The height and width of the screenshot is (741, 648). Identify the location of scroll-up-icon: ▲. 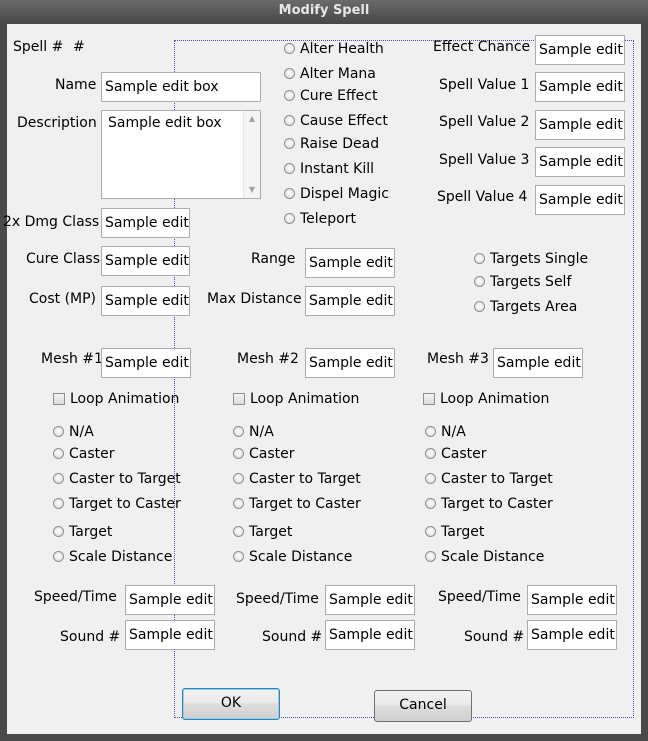
(252, 119).